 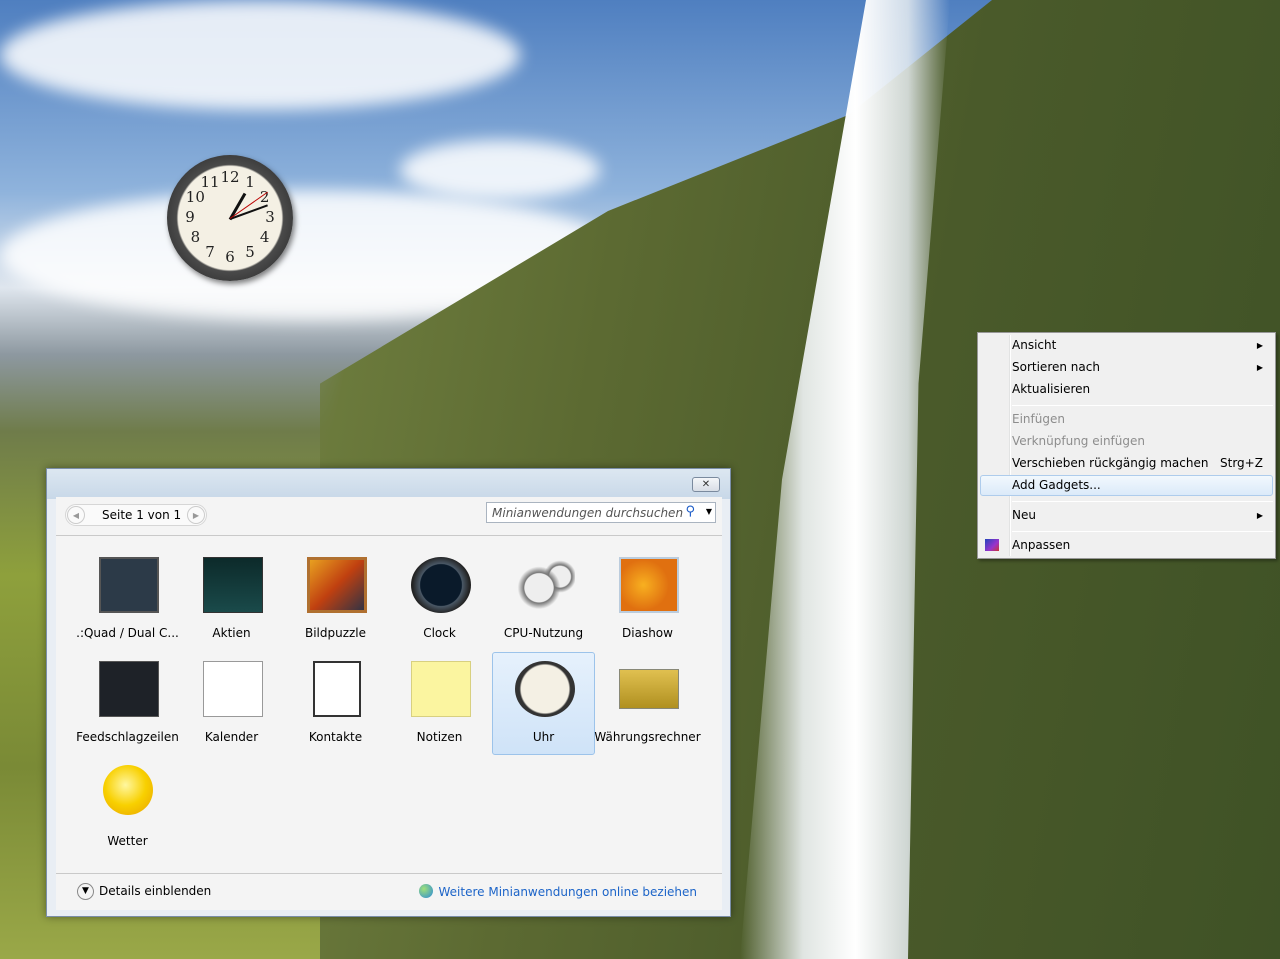 I want to click on gadget-tile: Uhr, so click(x=543, y=703).